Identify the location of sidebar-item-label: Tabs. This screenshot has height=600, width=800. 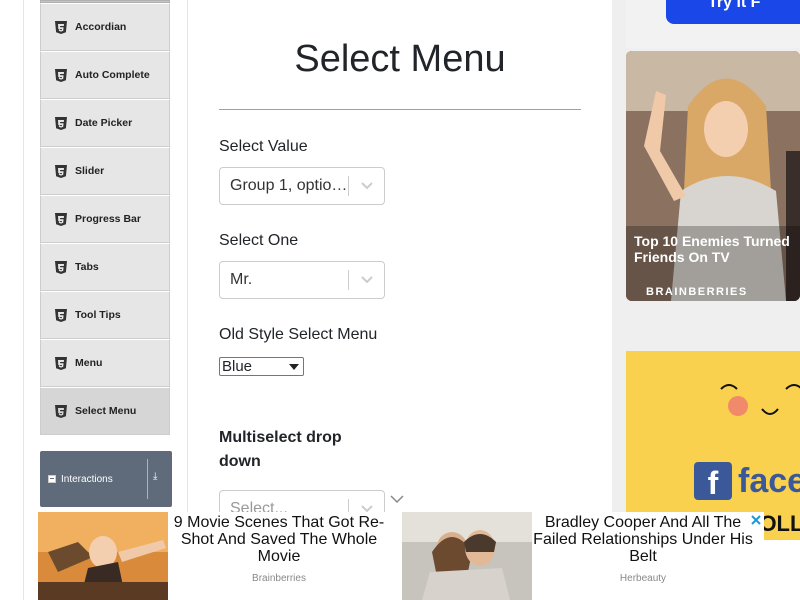
(87, 267).